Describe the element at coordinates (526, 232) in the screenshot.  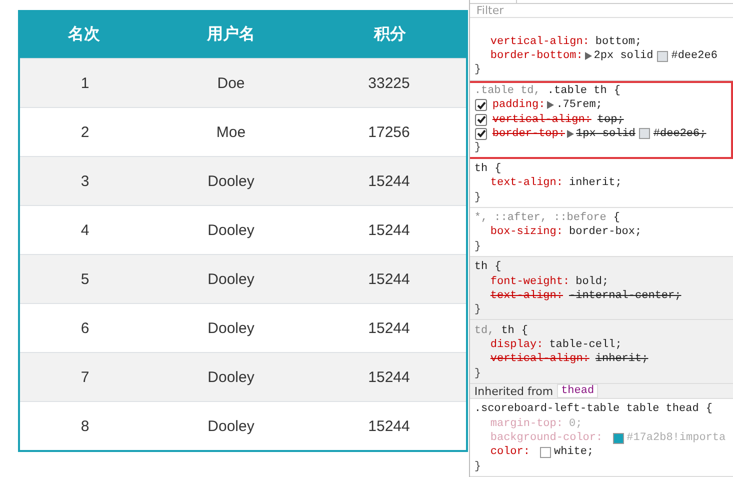
I see `property-name: box-sizing:` at that location.